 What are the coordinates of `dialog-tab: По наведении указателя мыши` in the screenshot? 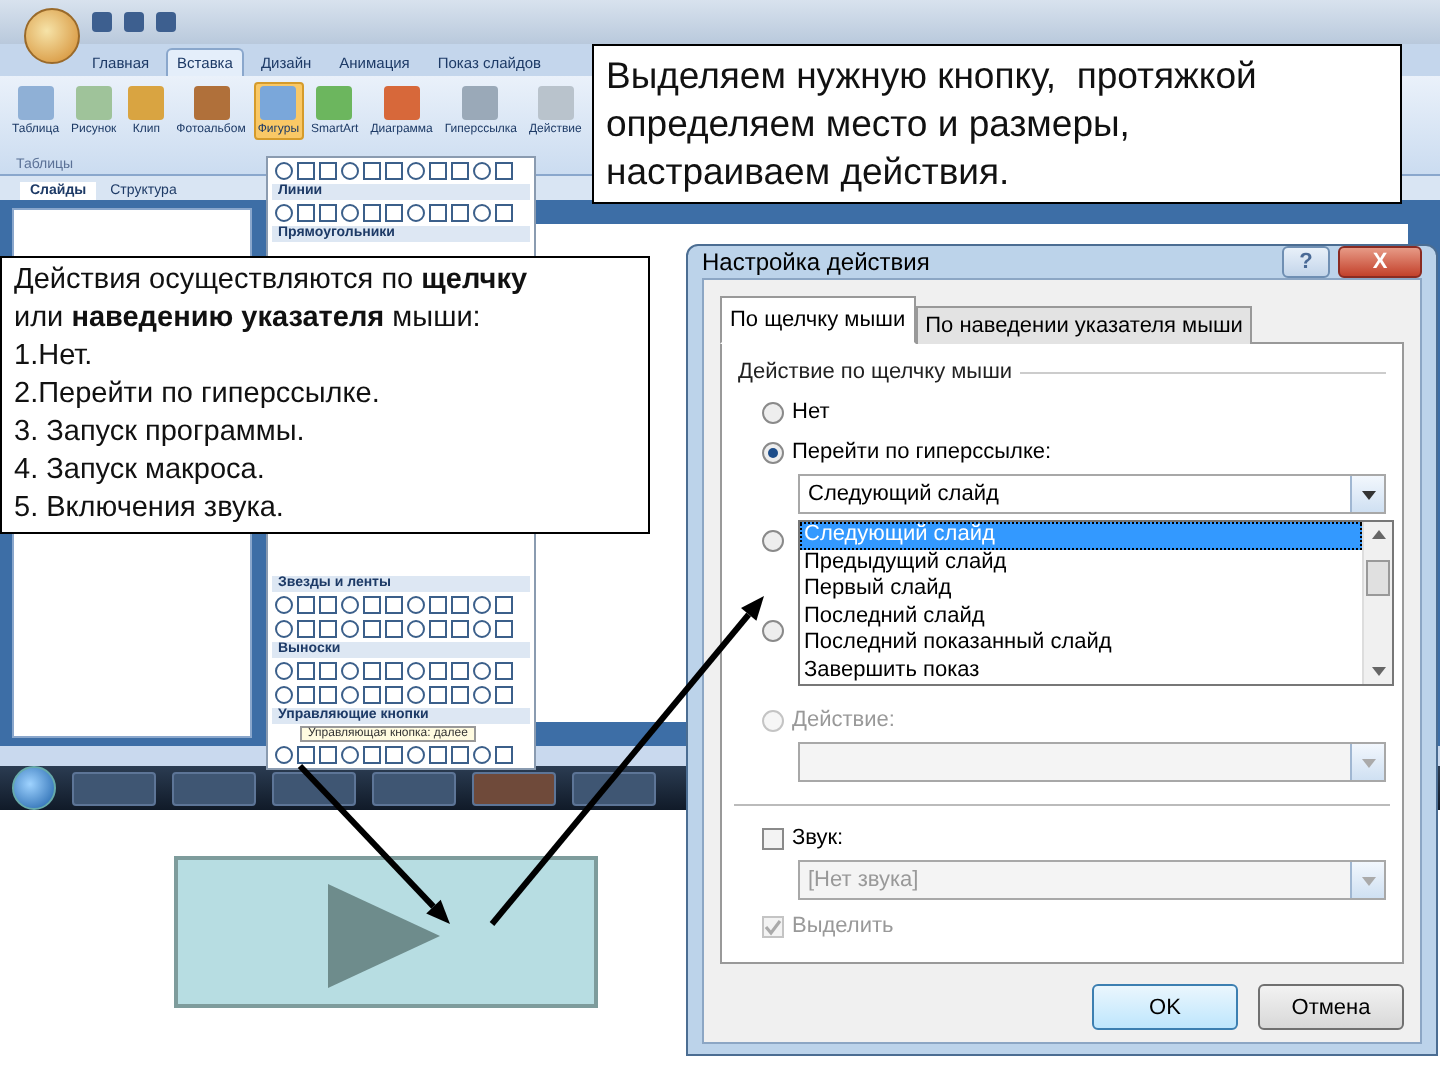 It's located at (1084, 325).